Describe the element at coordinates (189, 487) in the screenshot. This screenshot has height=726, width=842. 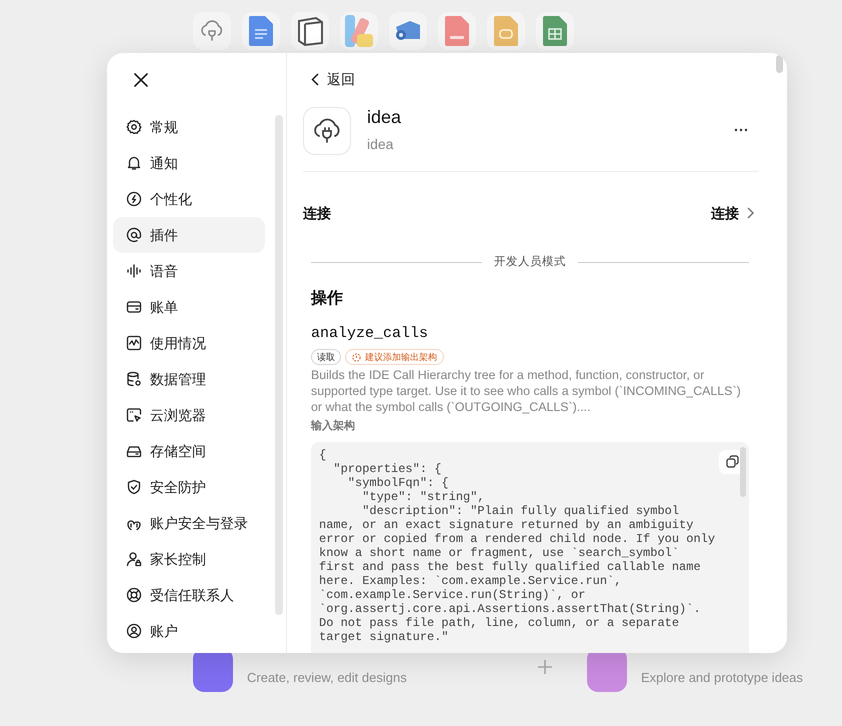
I see `sidebar-item: 安全防护` at that location.